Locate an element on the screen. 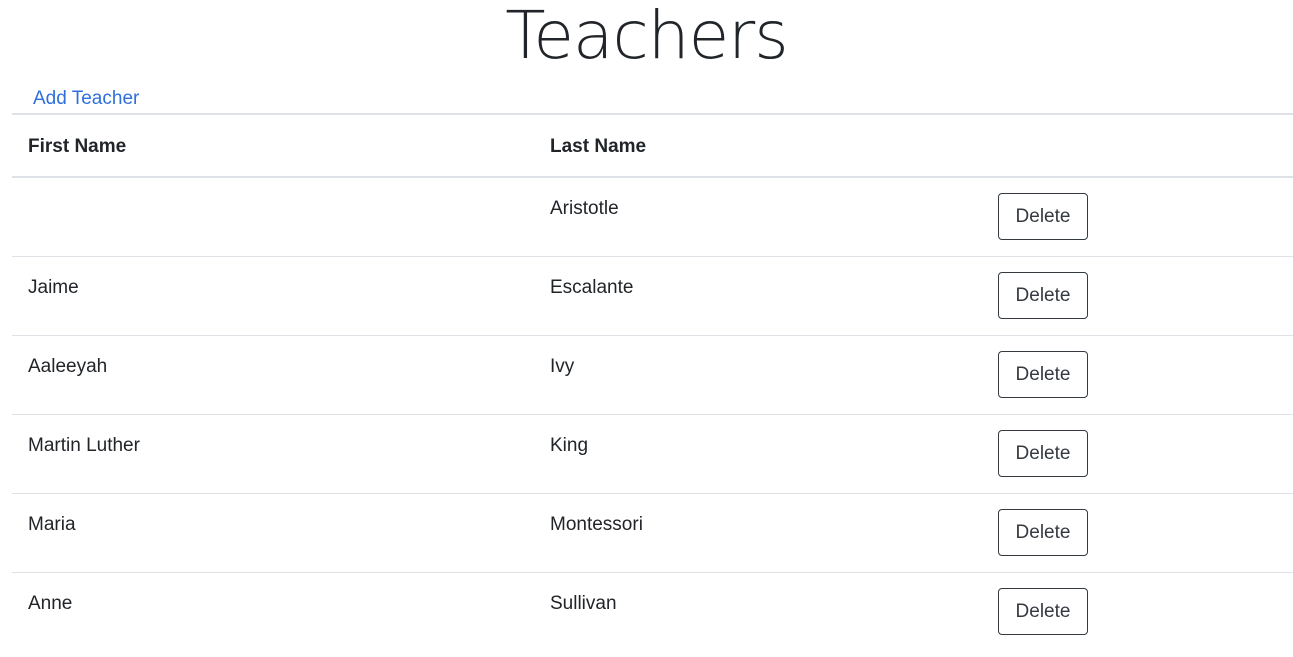 The height and width of the screenshot is (657, 1293). first-name-cell: Anne is located at coordinates (50, 603).